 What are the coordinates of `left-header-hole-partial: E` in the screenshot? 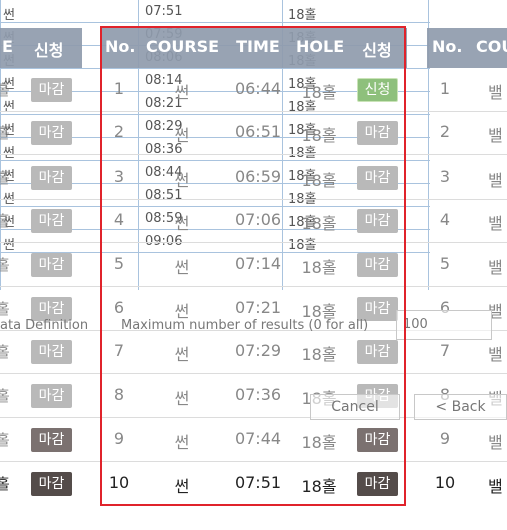 It's located at (7, 46).